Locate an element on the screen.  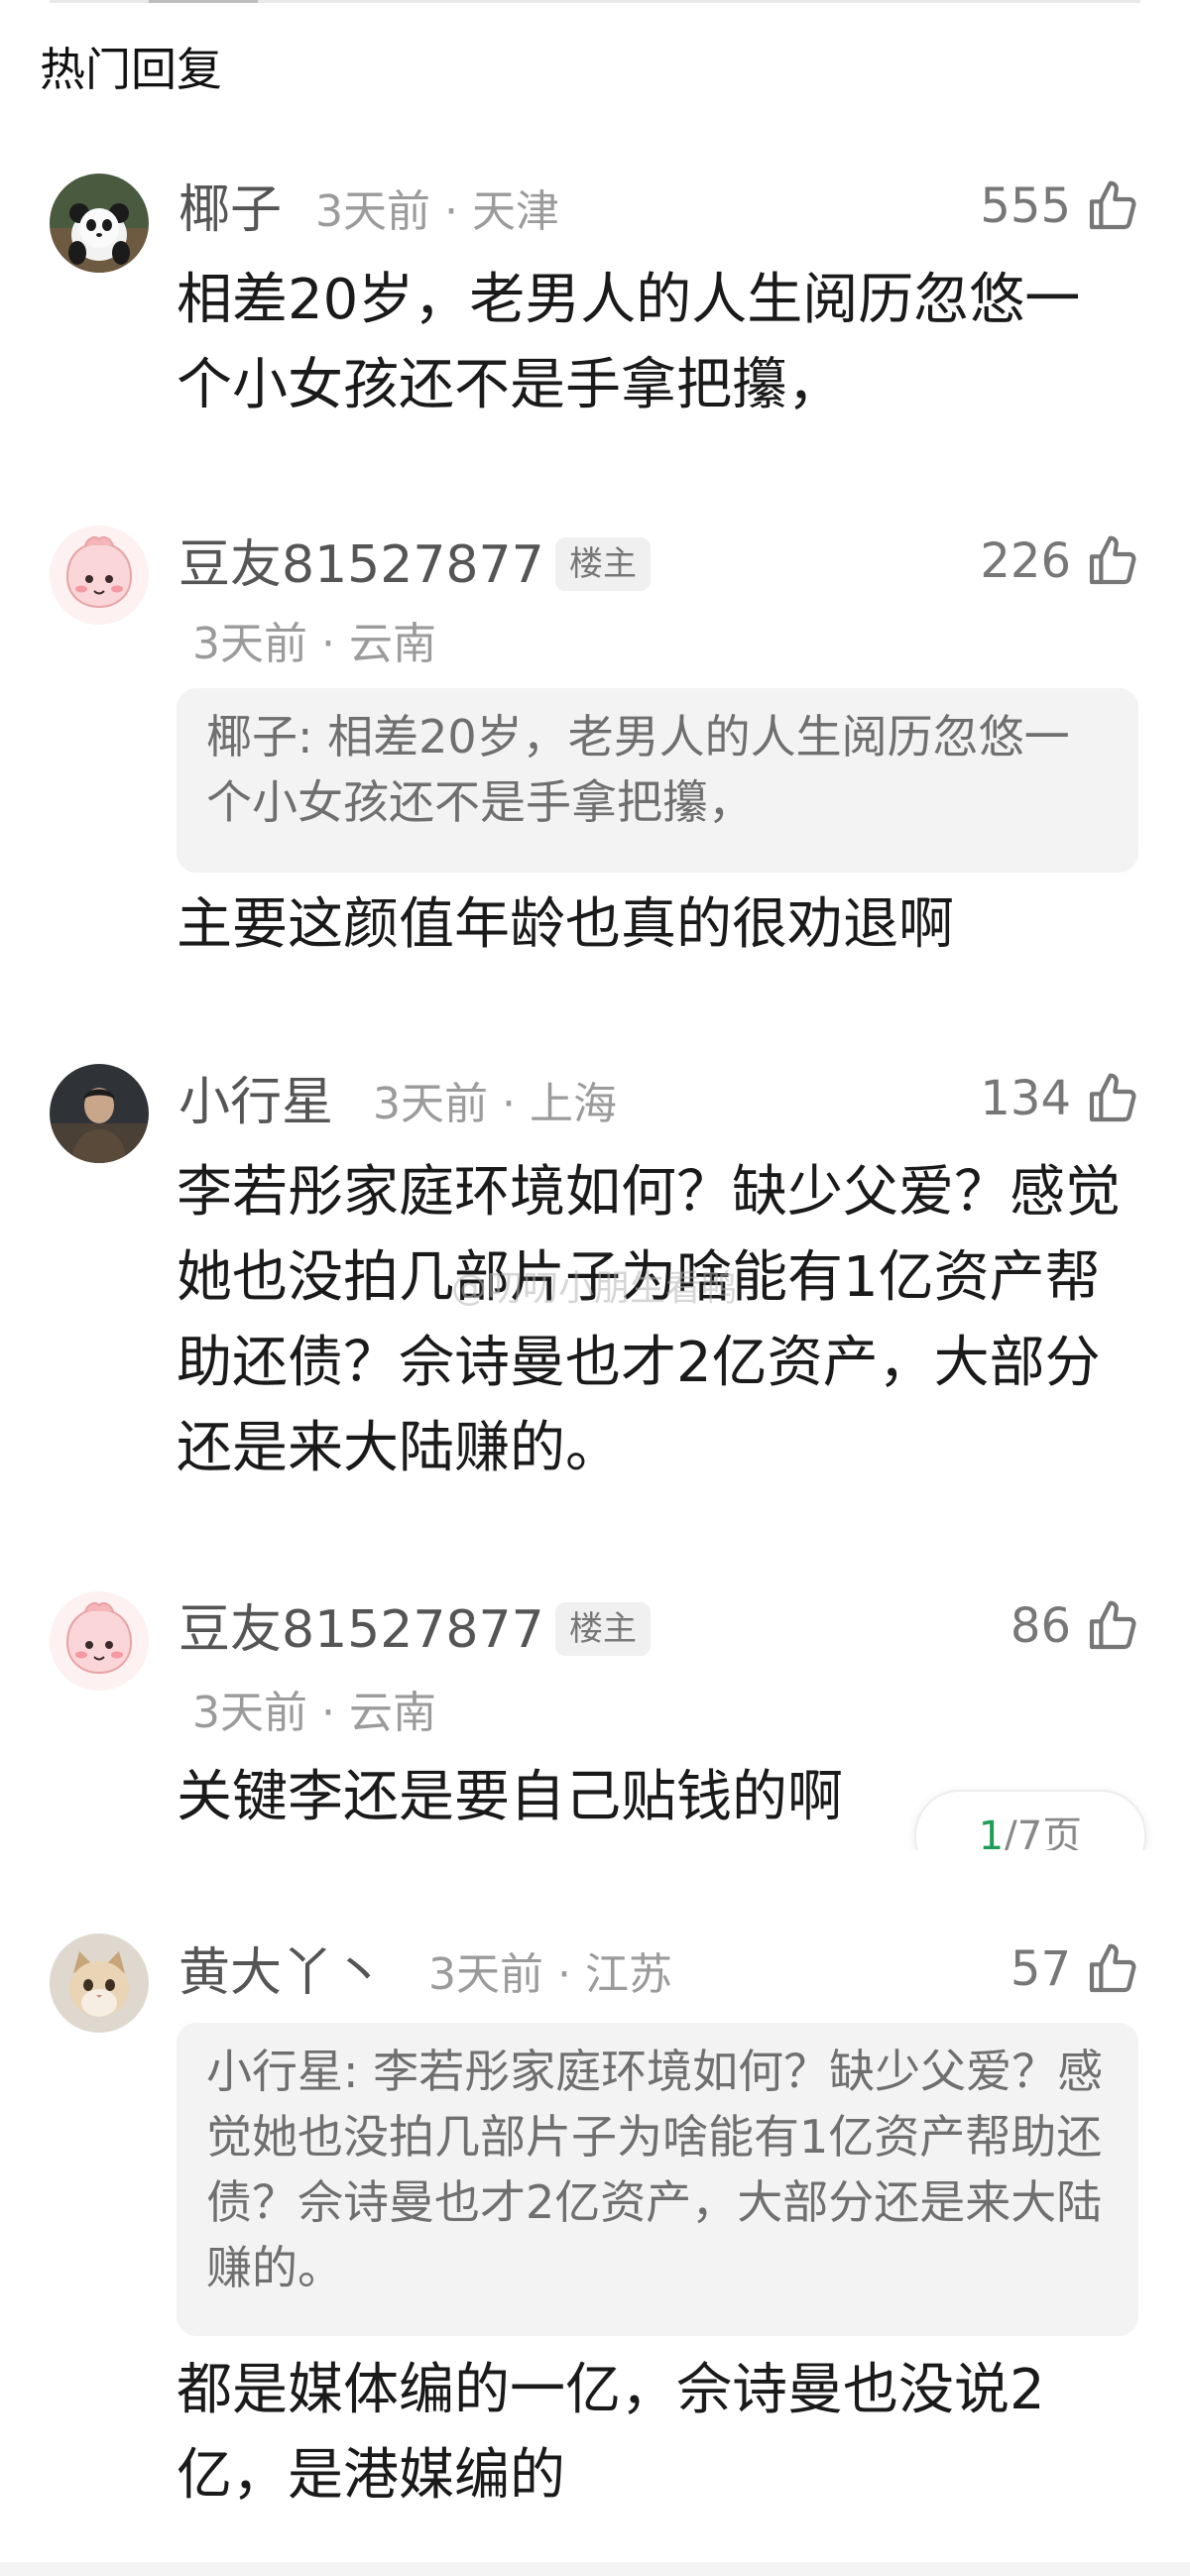
comment-meta: 3天前 · 天津 is located at coordinates (437, 211).